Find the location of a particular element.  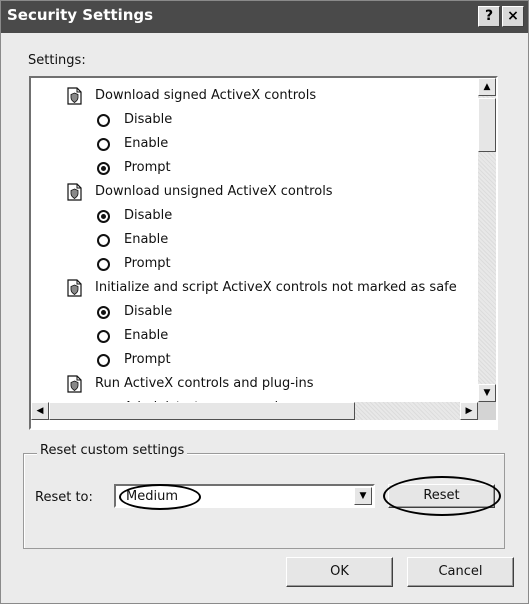

scroll-left-button: ◀ is located at coordinates (40, 411).